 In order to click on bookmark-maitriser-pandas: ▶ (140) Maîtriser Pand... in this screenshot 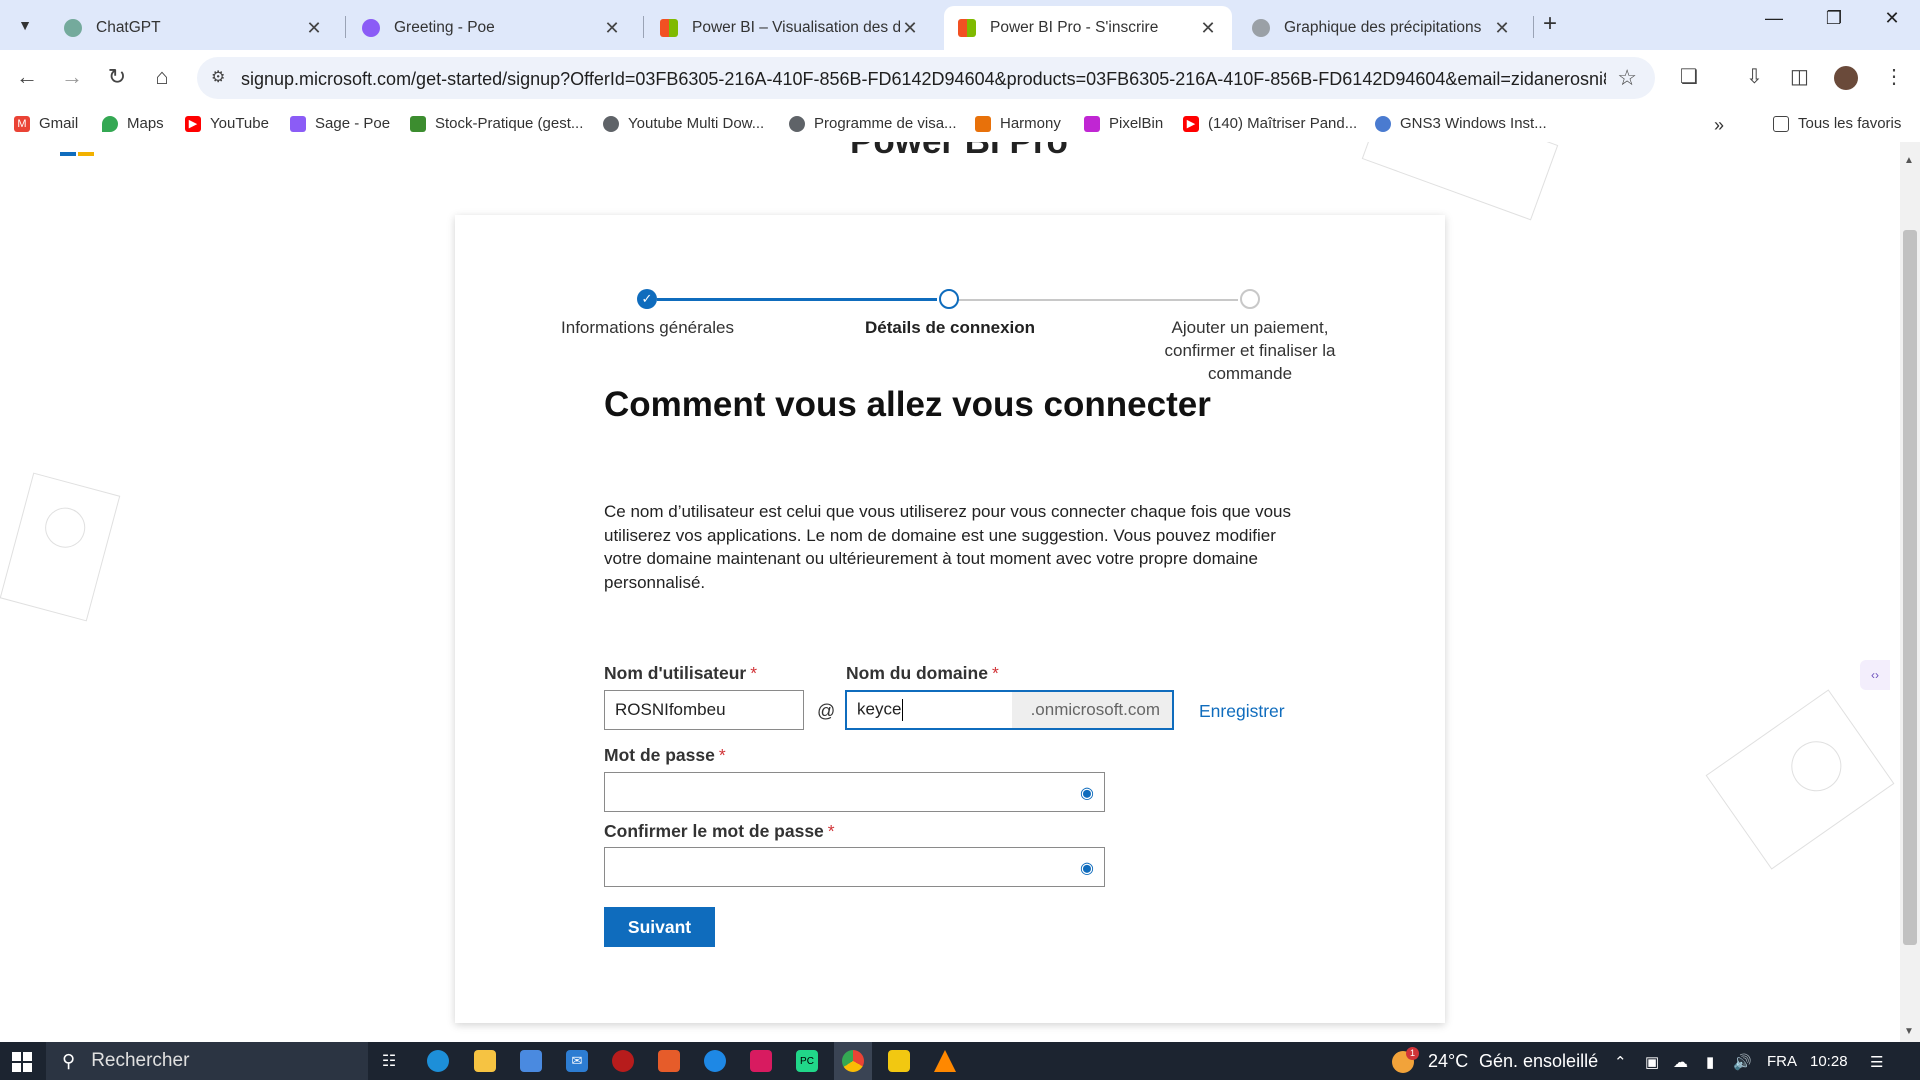, I will do `click(1270, 123)`.